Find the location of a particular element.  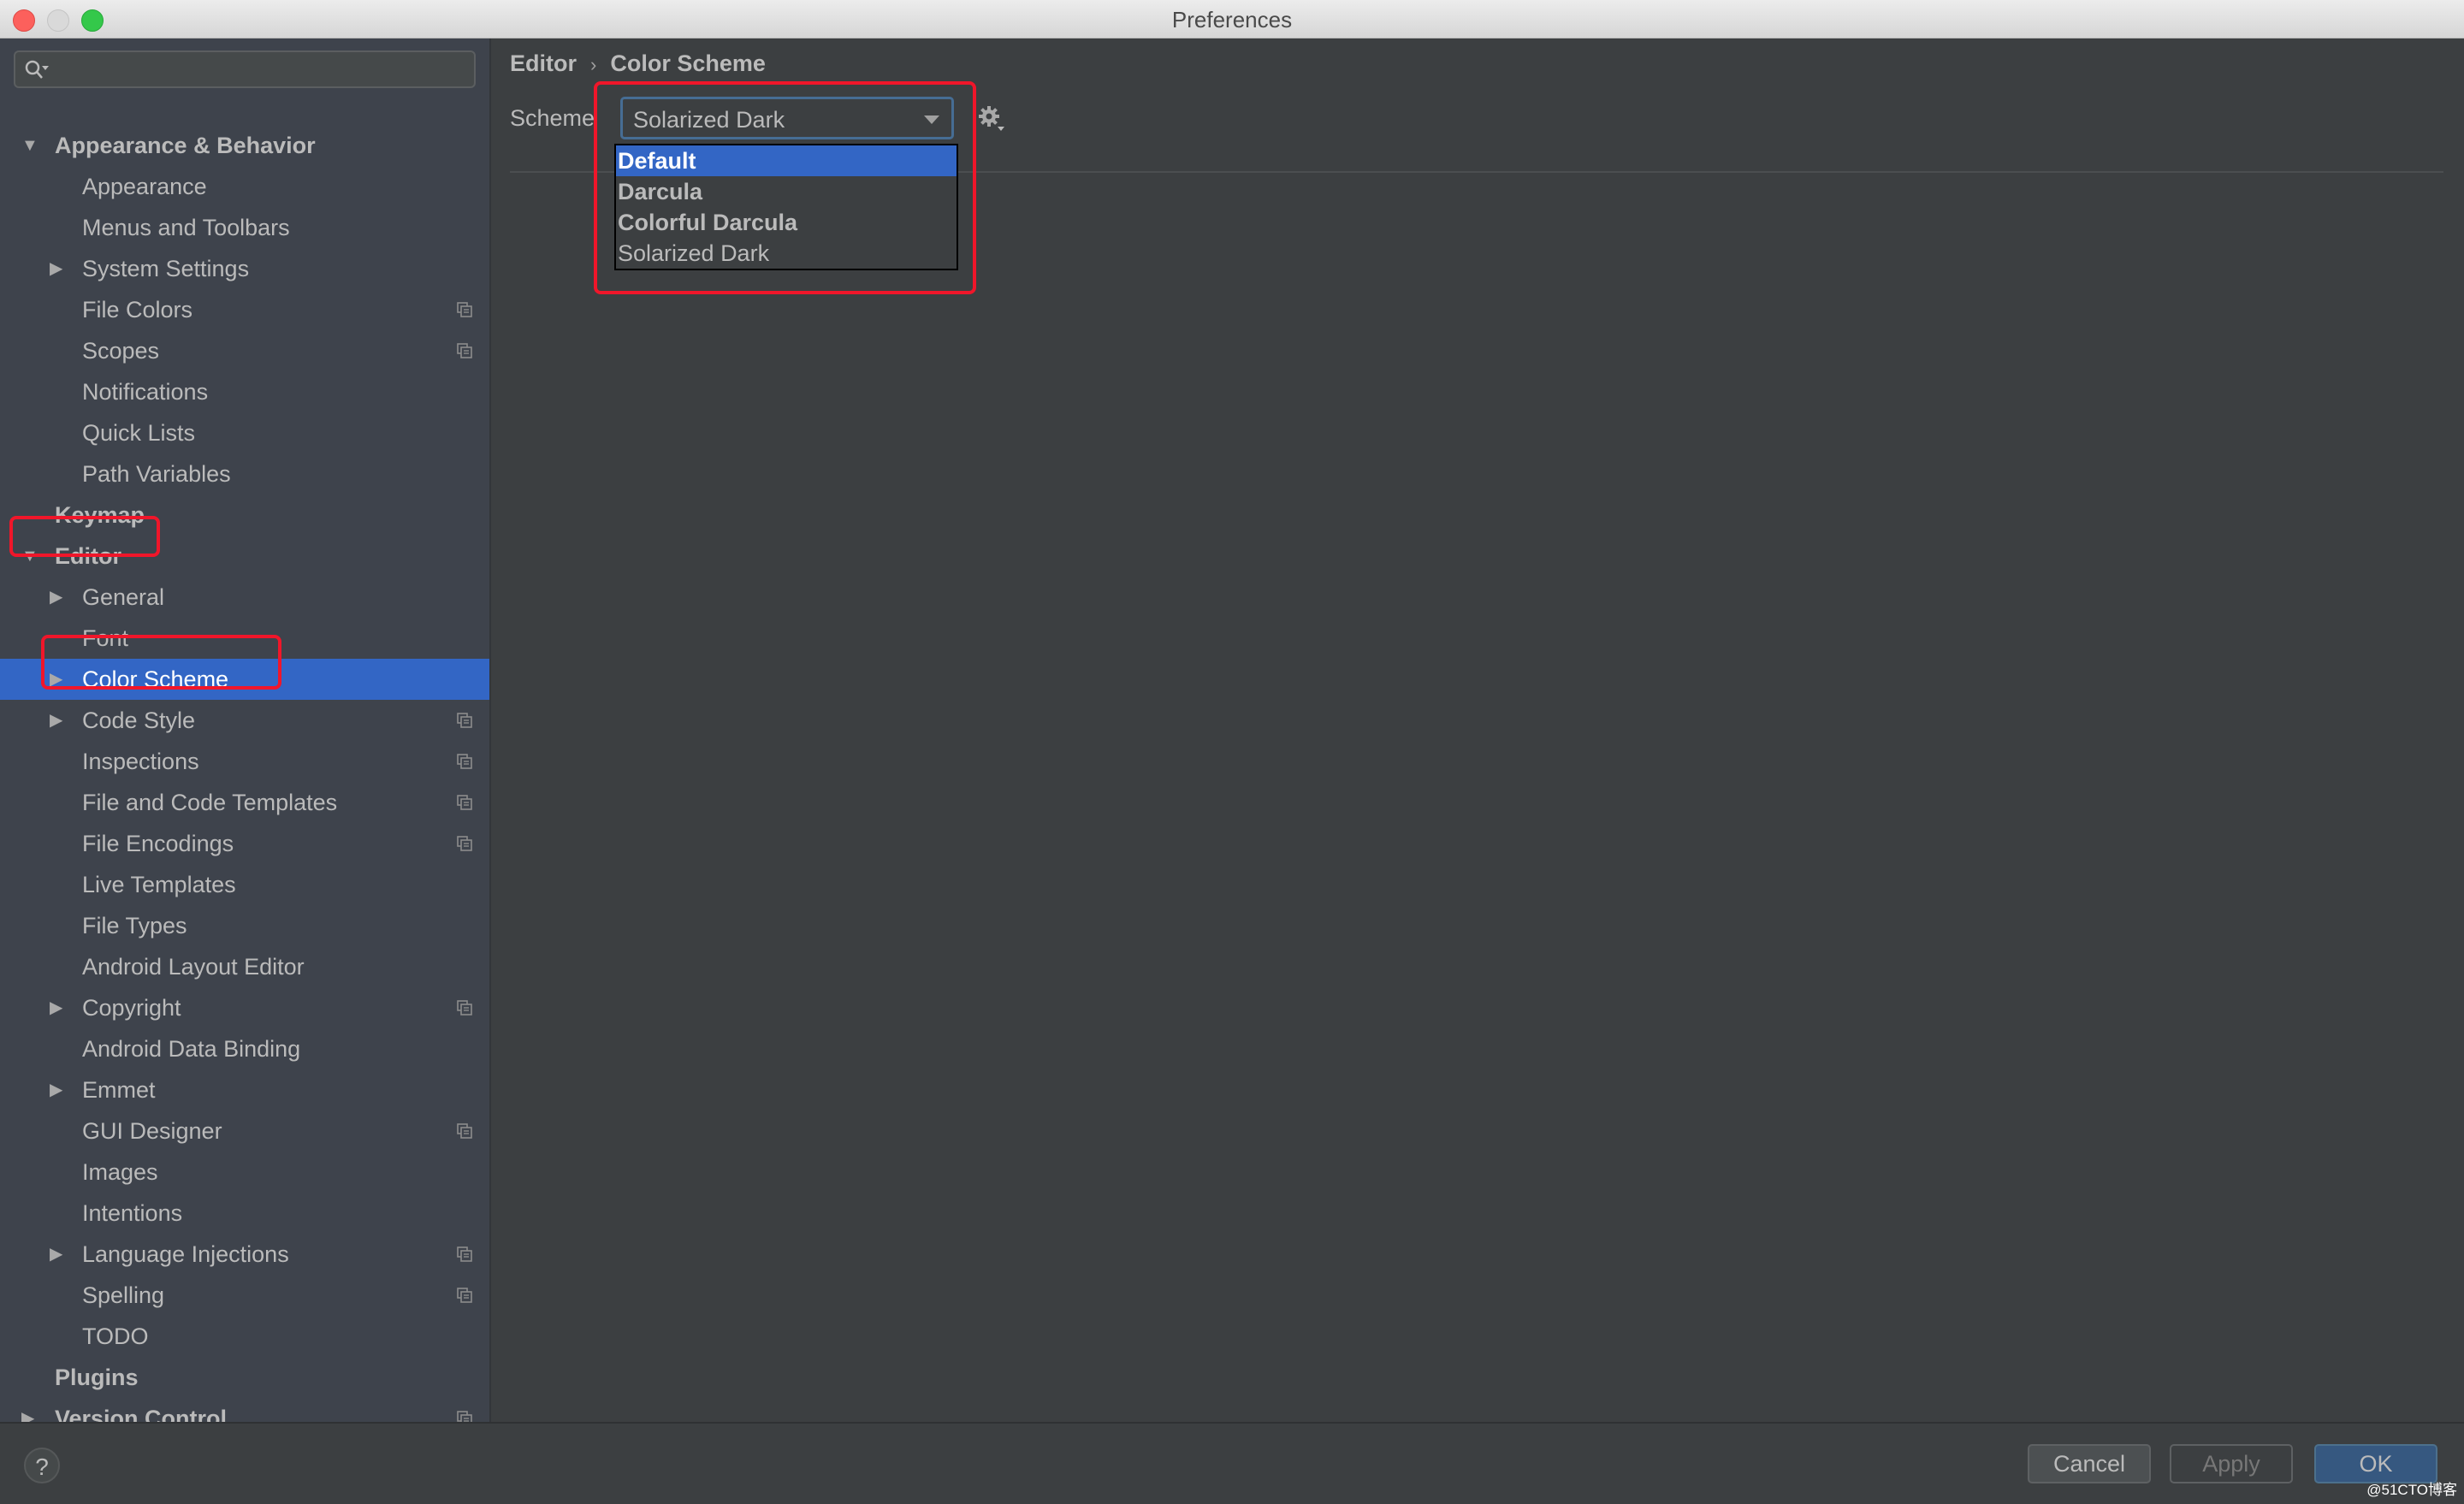

sidebar-item-label: File Colors is located at coordinates (137, 310).